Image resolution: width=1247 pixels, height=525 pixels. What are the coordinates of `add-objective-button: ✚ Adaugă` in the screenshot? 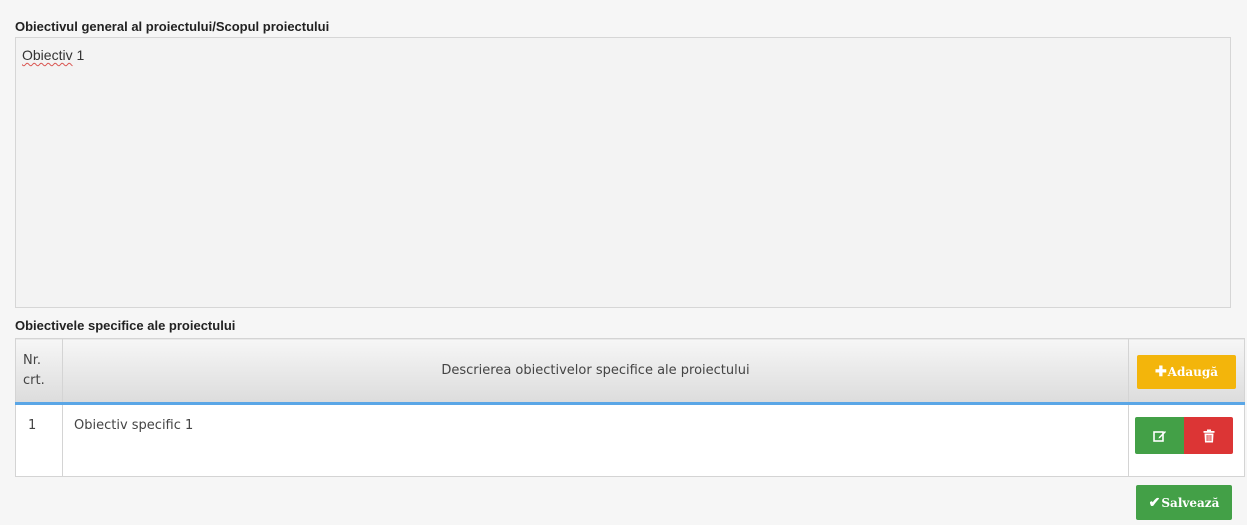 It's located at (1186, 371).